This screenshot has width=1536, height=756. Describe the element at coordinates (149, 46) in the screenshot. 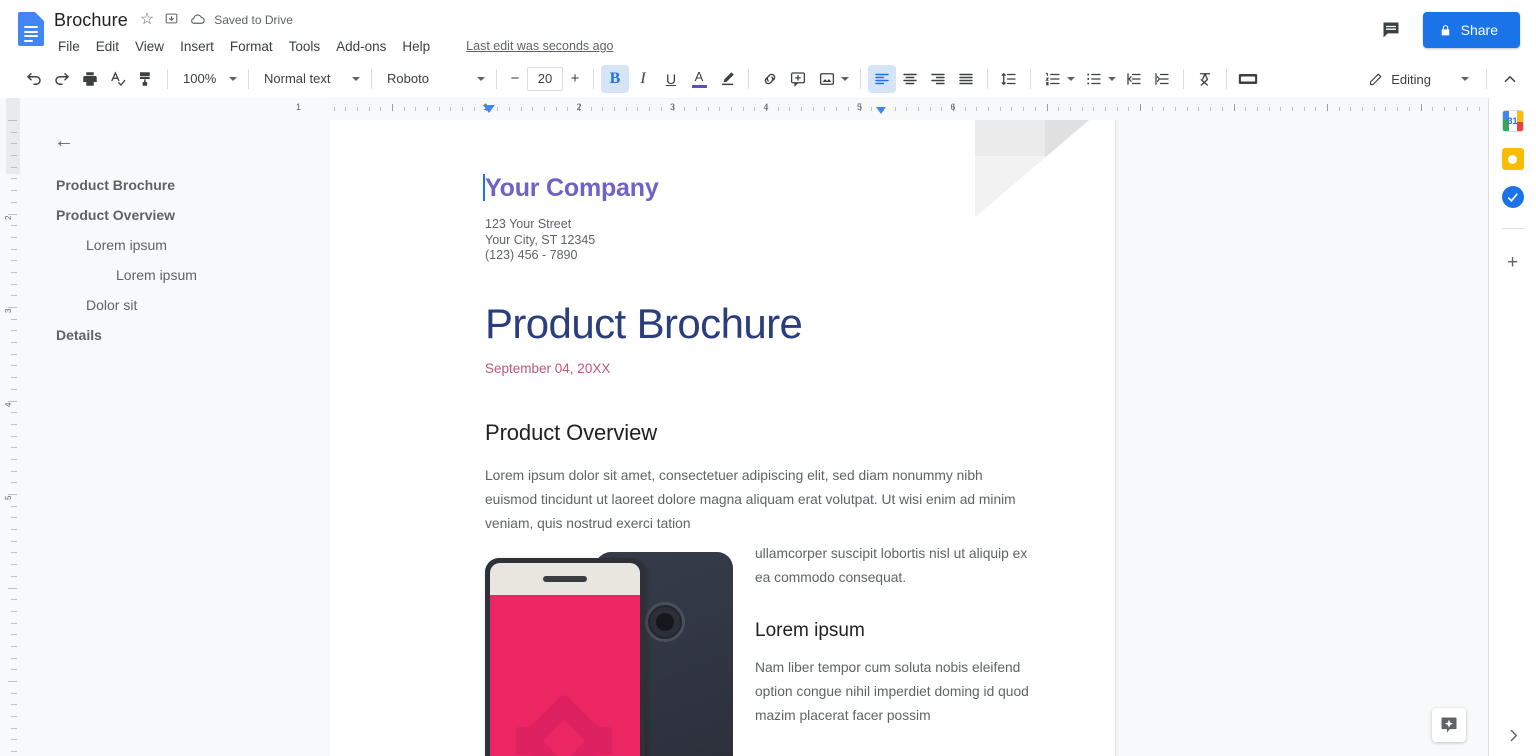

I see `menu-item-view: View` at that location.